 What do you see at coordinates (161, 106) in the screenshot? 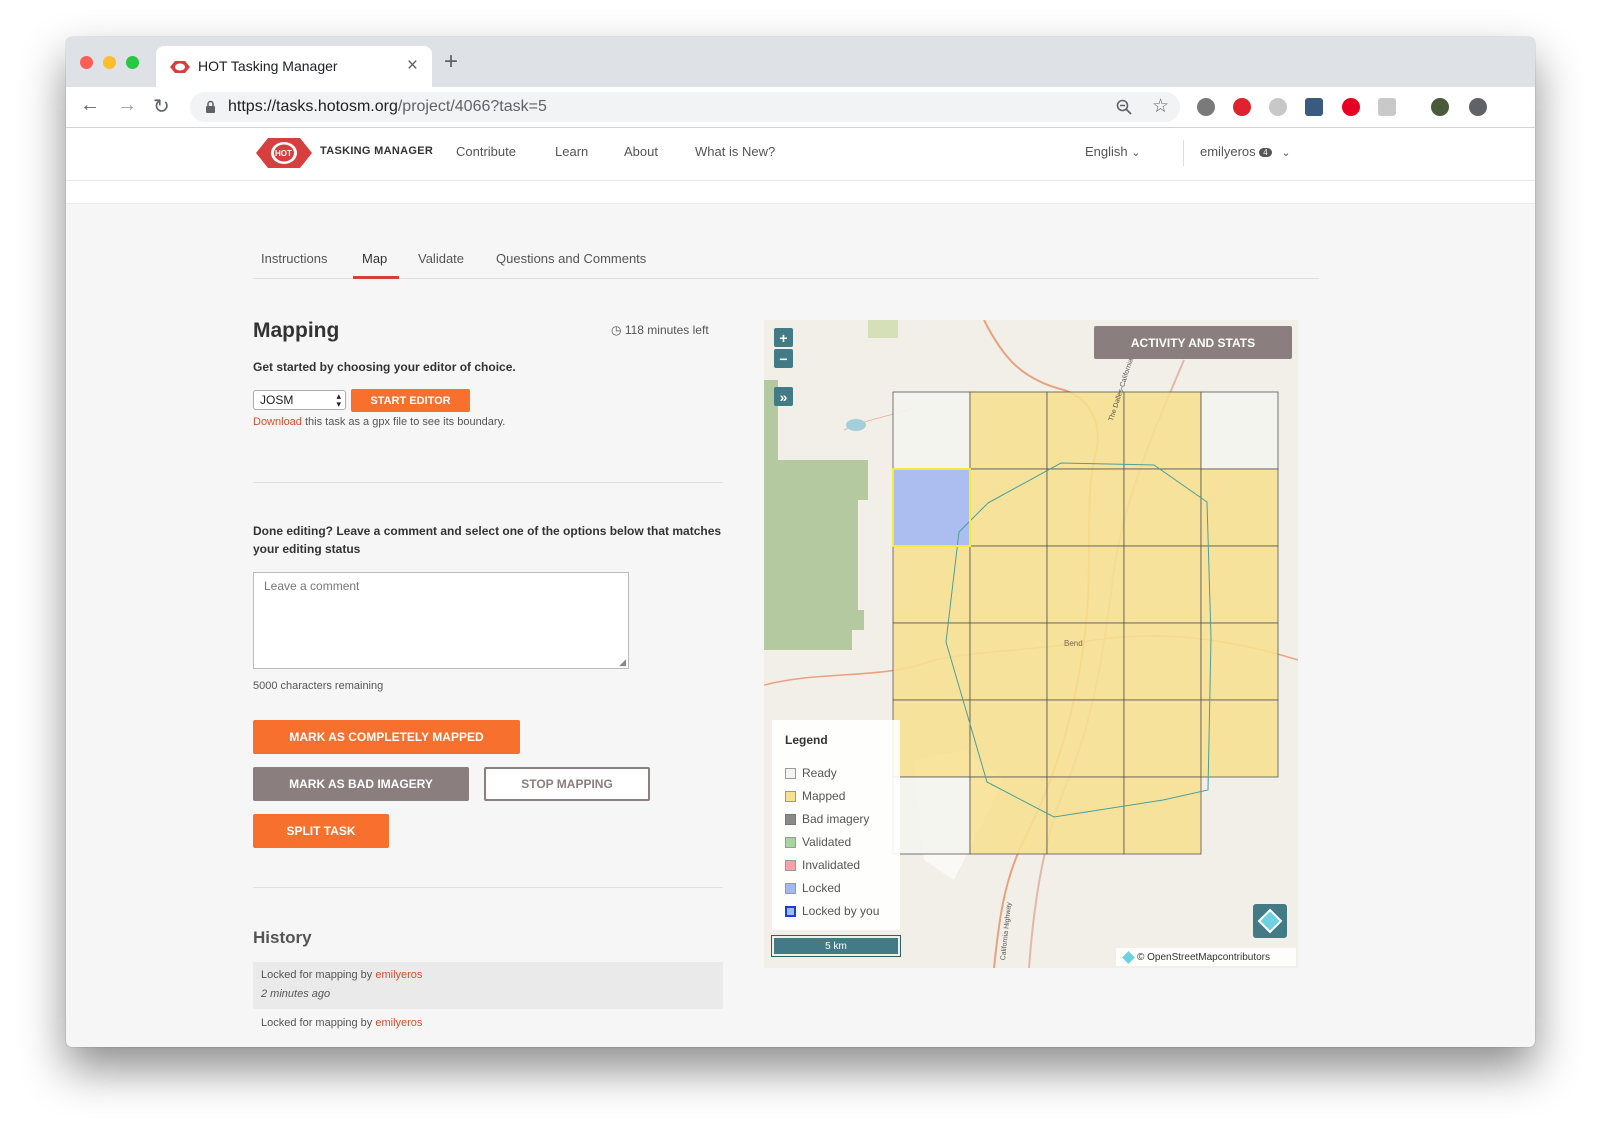
I see `reload-icon: ↻` at bounding box center [161, 106].